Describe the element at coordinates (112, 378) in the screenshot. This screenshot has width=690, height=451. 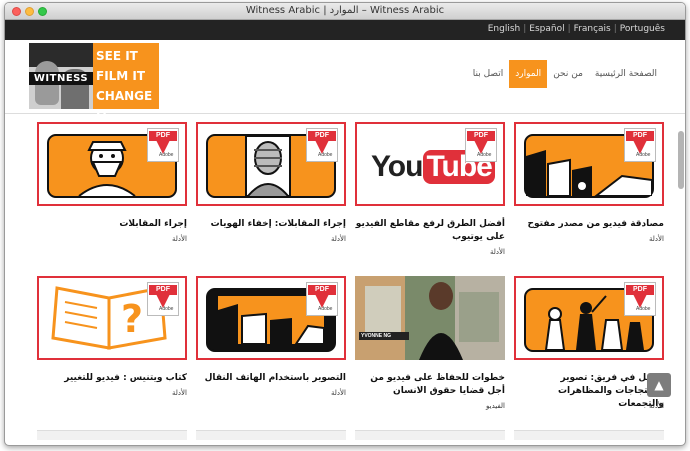
I see `card-title: كتاب ويتنيس : فيديو للتغيير` at that location.